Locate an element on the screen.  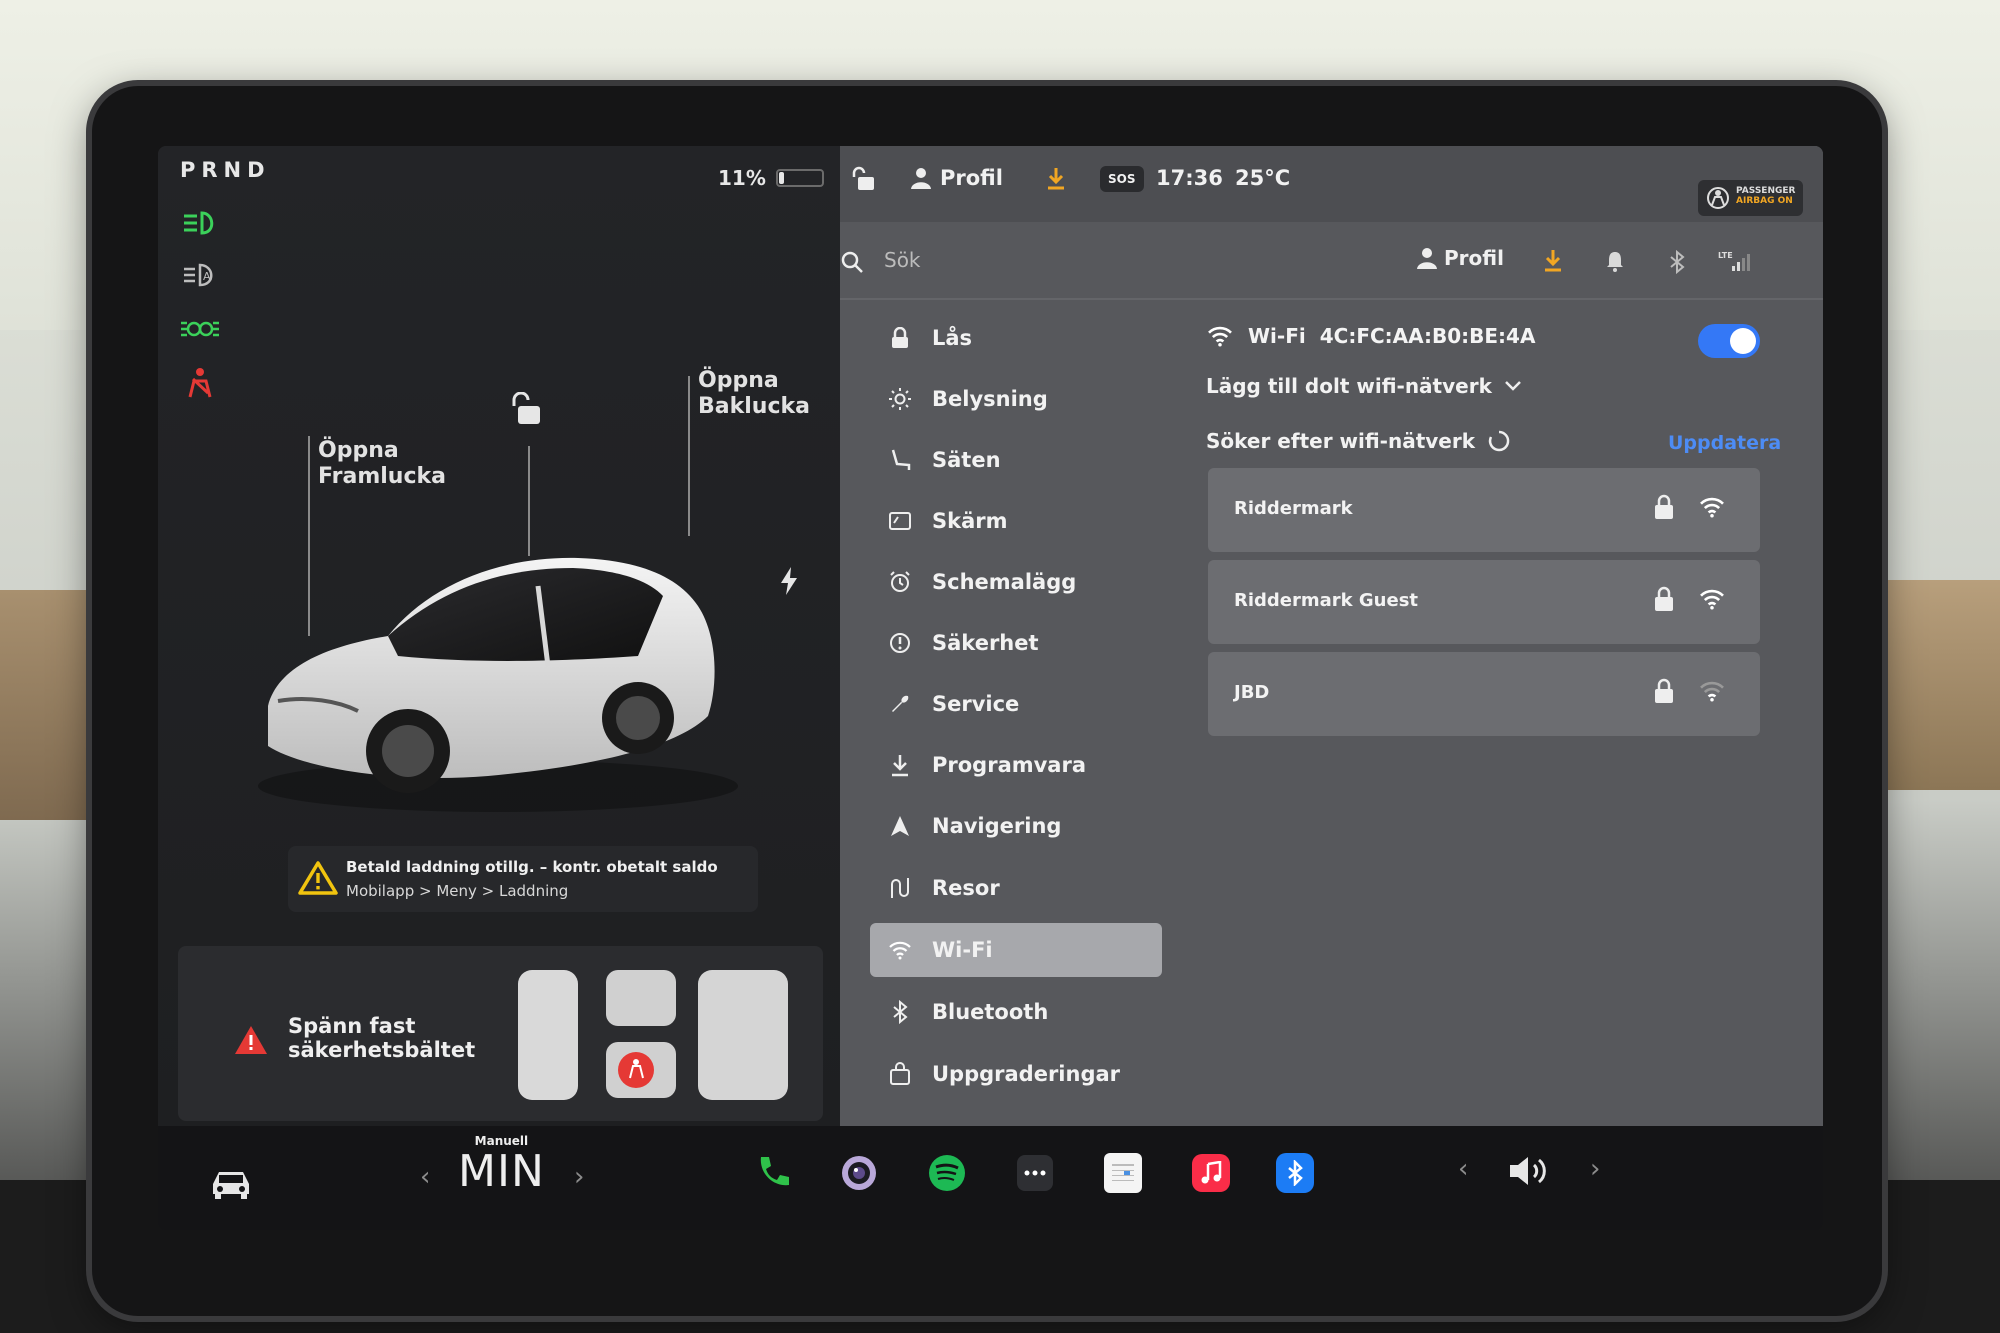
airbag-label: PASSENGER is located at coordinates (1766, 191).